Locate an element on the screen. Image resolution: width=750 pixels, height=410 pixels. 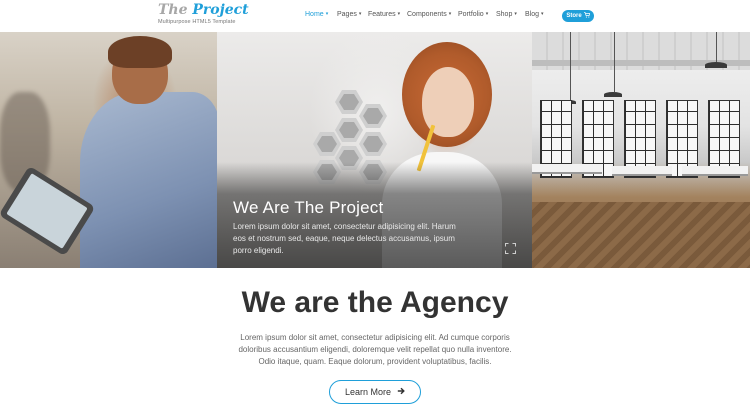
nav-item-label: Features is located at coordinates (382, 14).